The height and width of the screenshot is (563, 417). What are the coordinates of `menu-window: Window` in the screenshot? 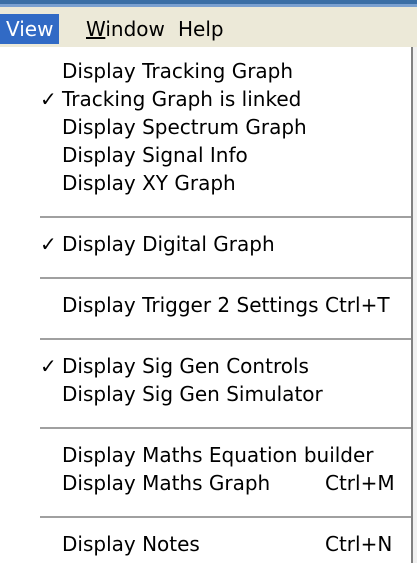 It's located at (125, 29).